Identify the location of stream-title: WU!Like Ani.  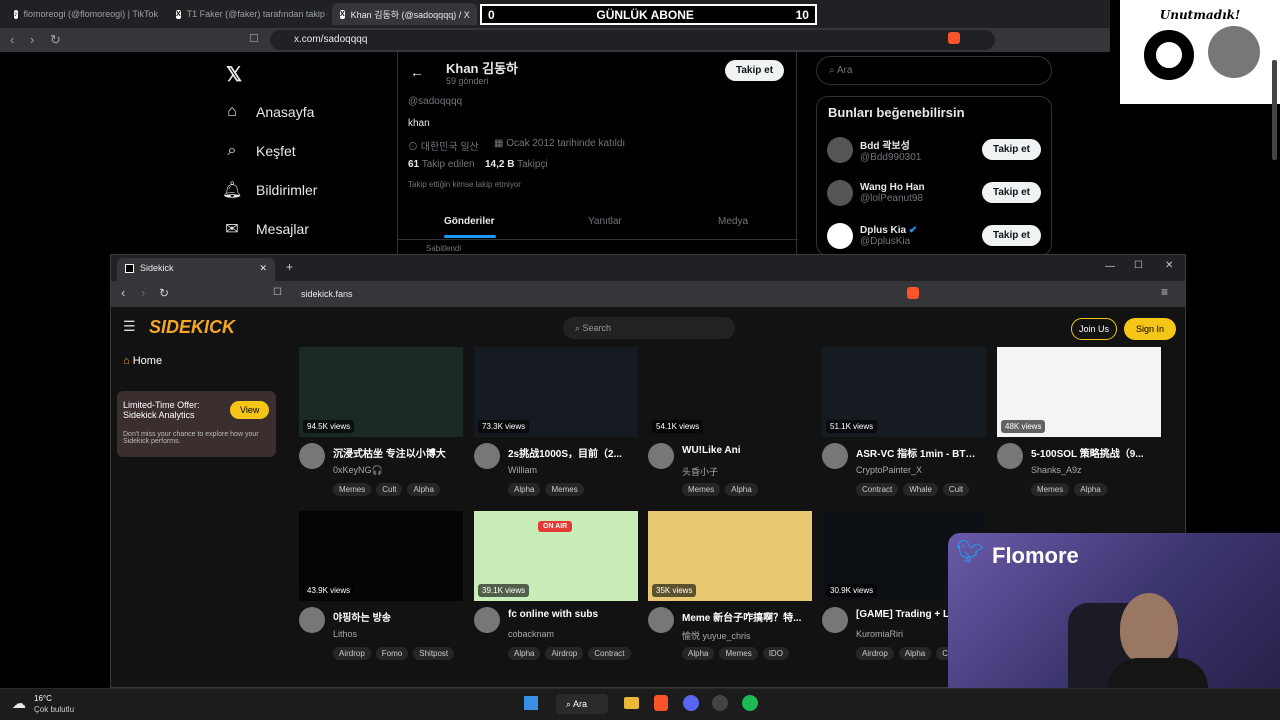
(743, 450).